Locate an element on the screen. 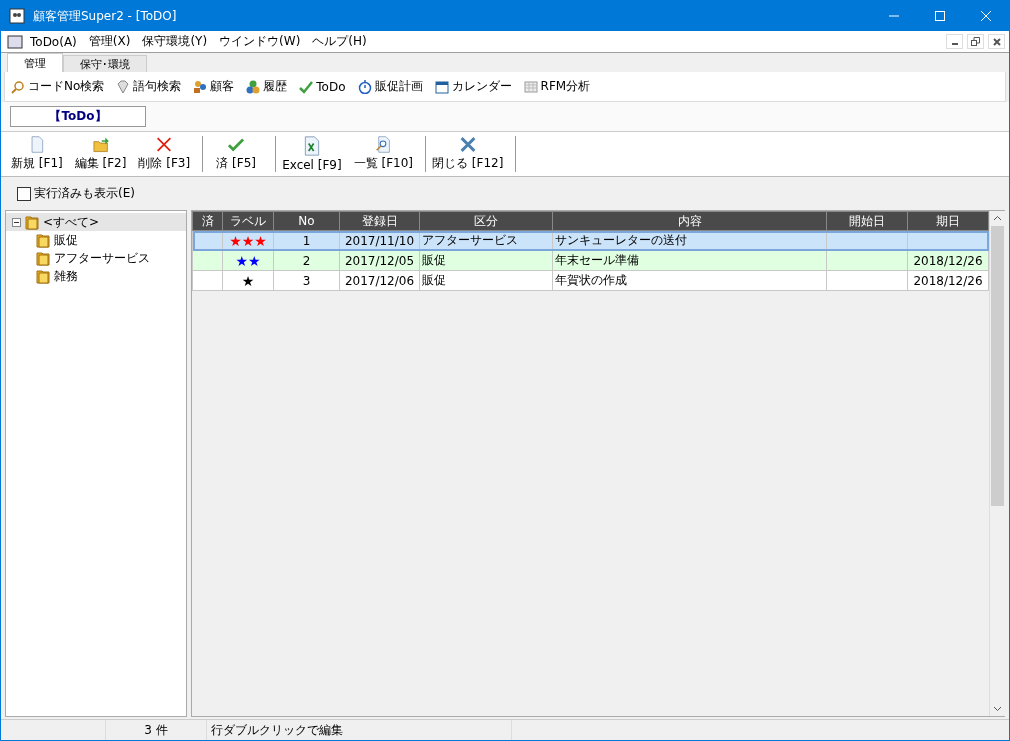  menu-item: 管理(X) is located at coordinates (109, 41).